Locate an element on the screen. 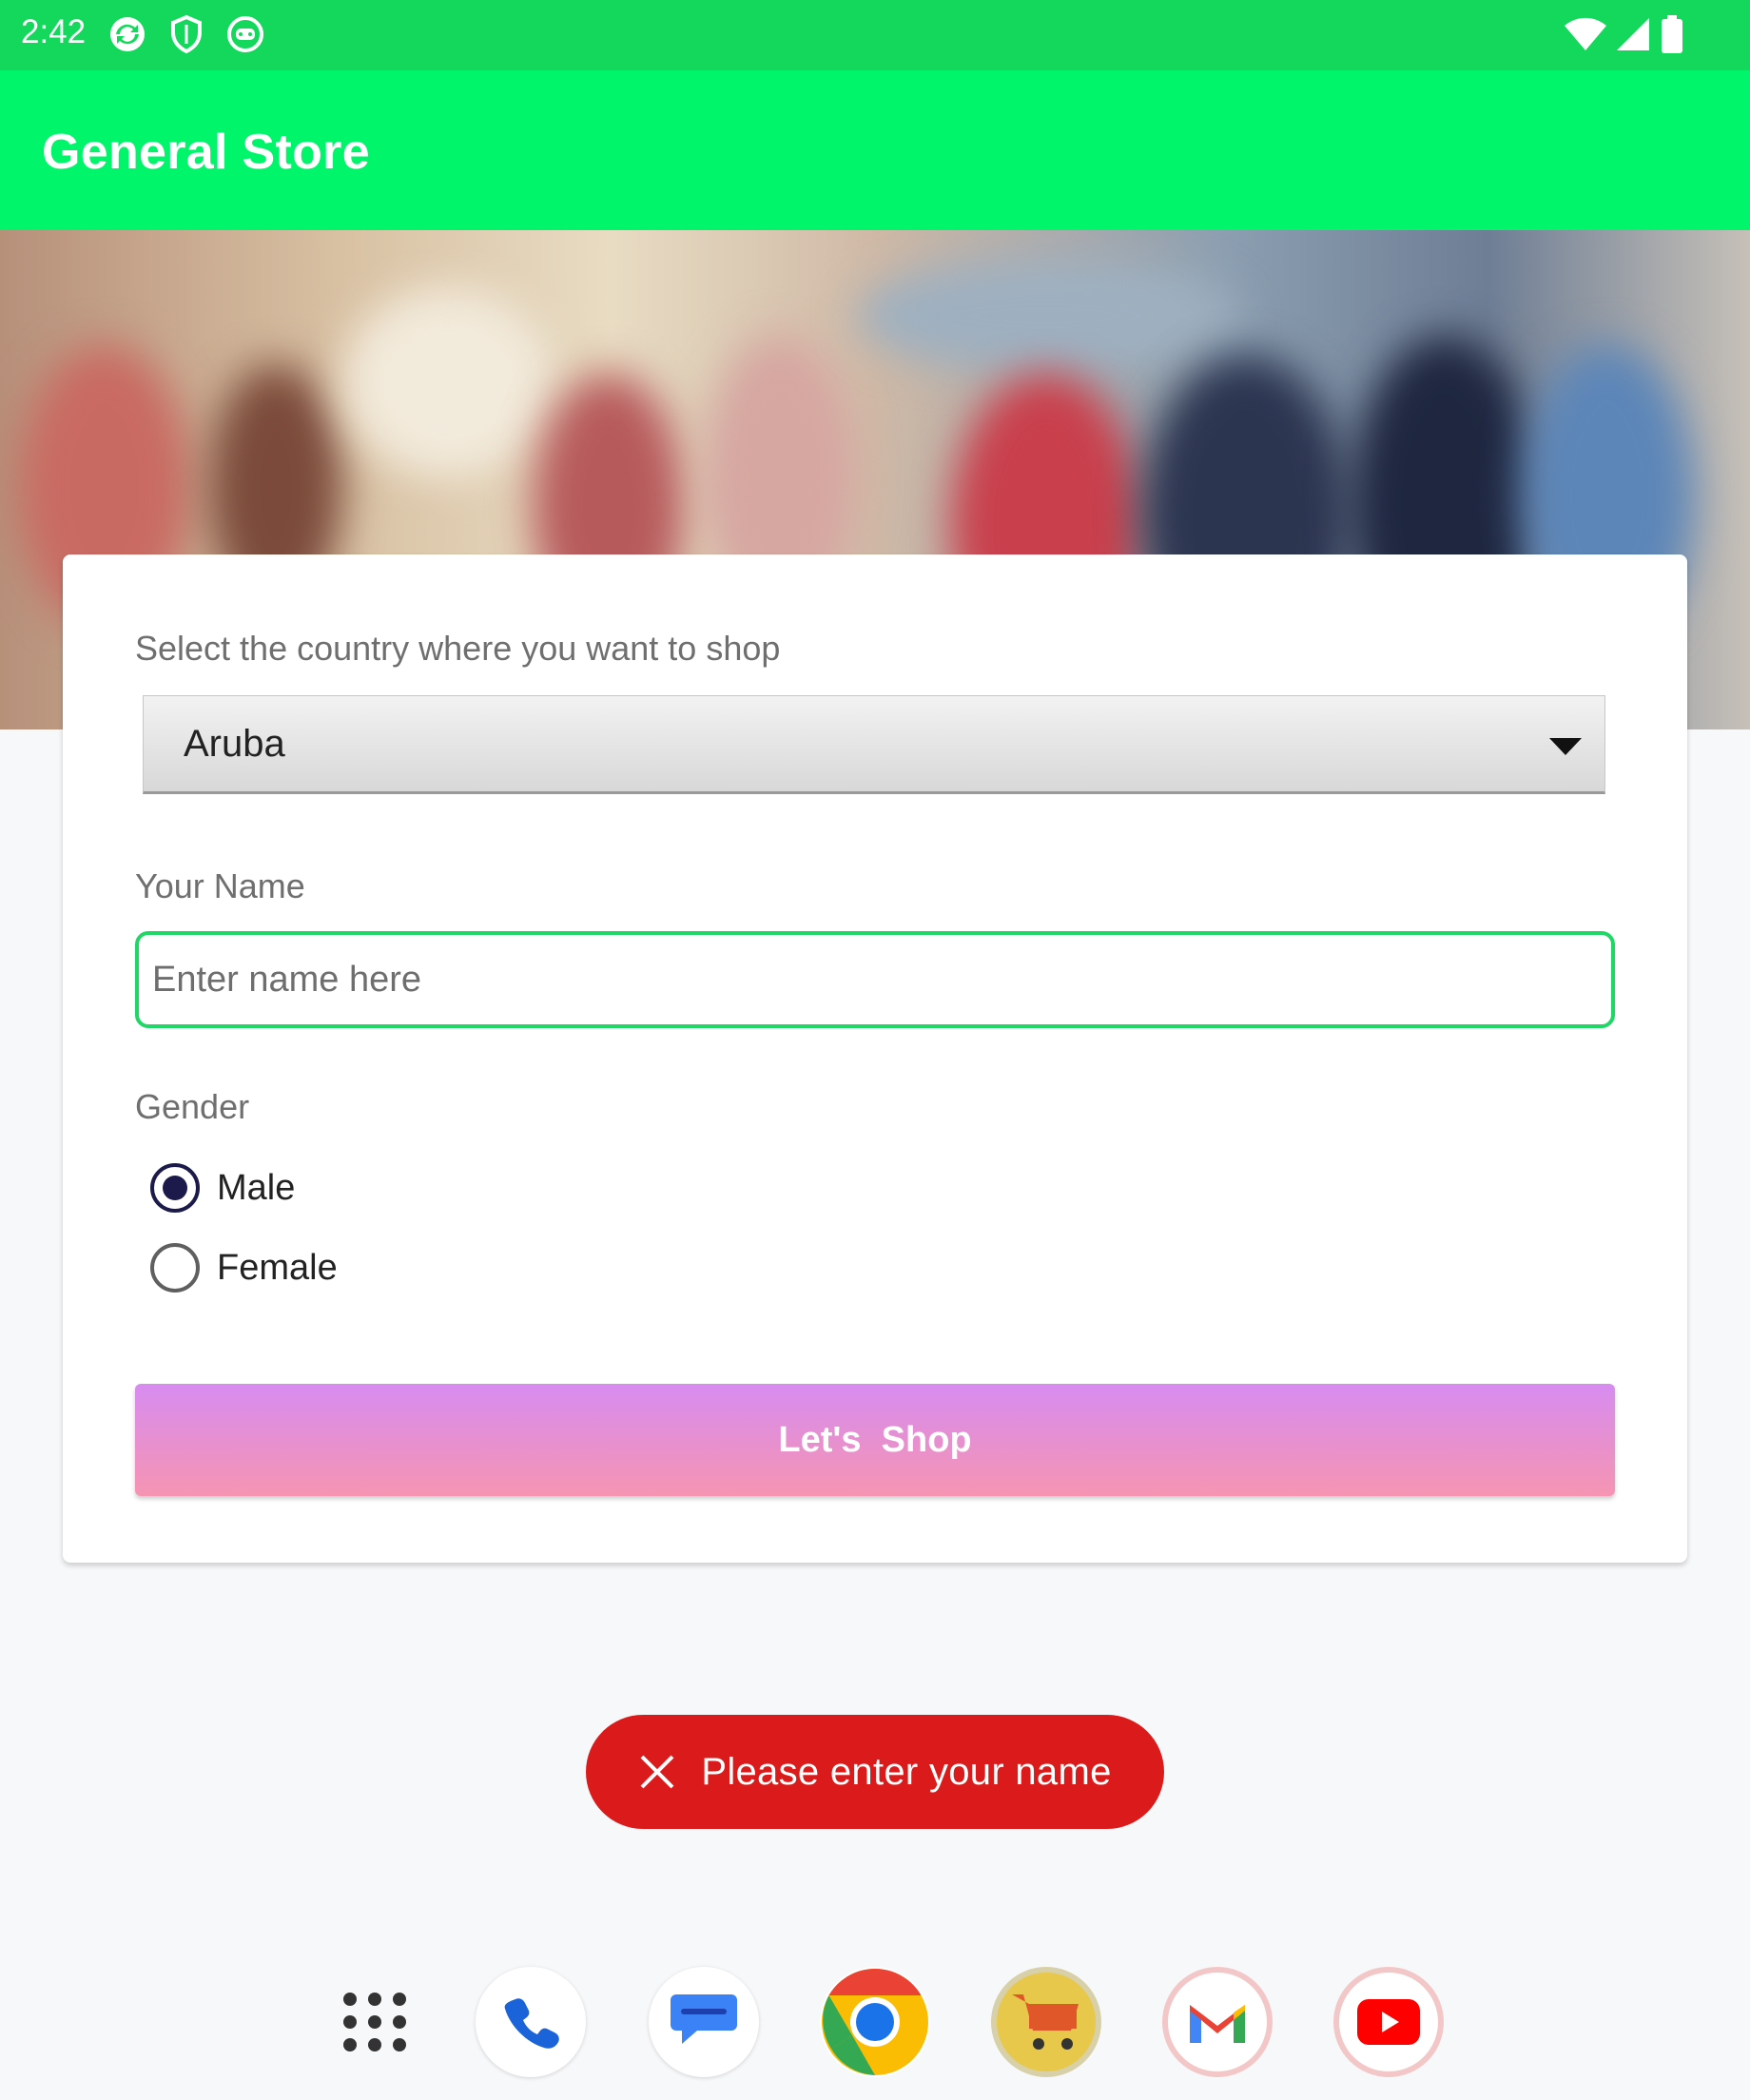 The height and width of the screenshot is (2100, 1750). shopping-cart-icon is located at coordinates (1046, 2022).